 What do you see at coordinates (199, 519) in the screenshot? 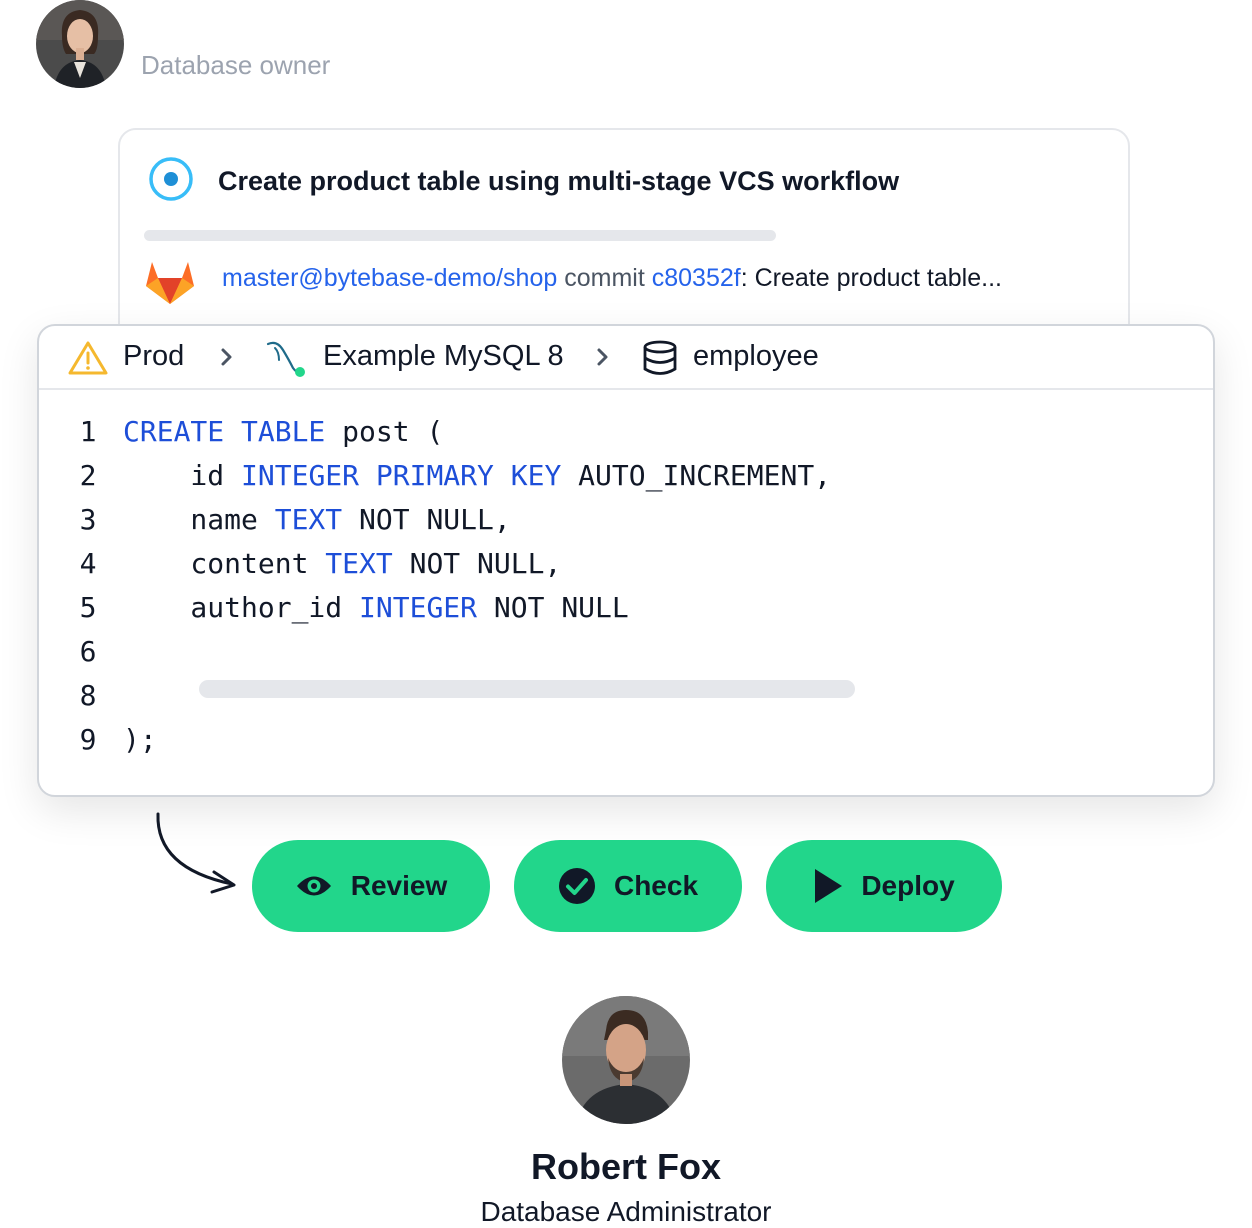
I see `sql-text: name` at bounding box center [199, 519].